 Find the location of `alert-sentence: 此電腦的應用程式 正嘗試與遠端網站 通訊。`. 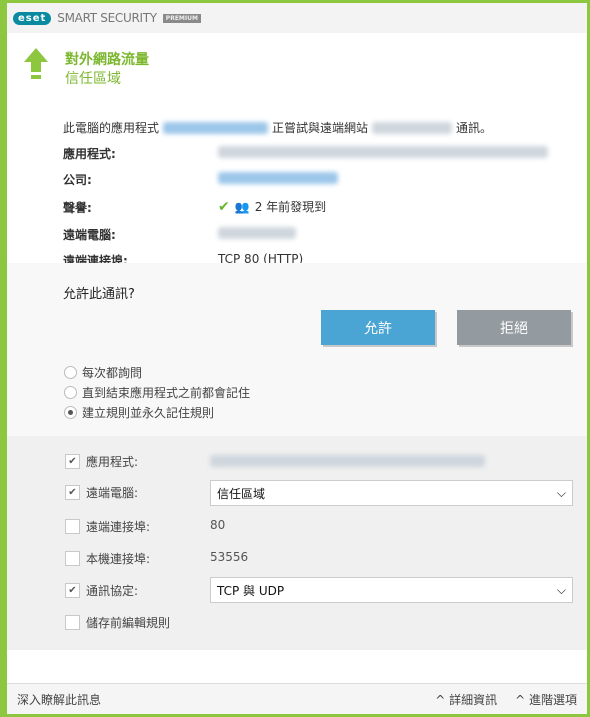

alert-sentence: 此電腦的應用程式 正嘗試與遠端網站 通訊。 is located at coordinates (277, 127).